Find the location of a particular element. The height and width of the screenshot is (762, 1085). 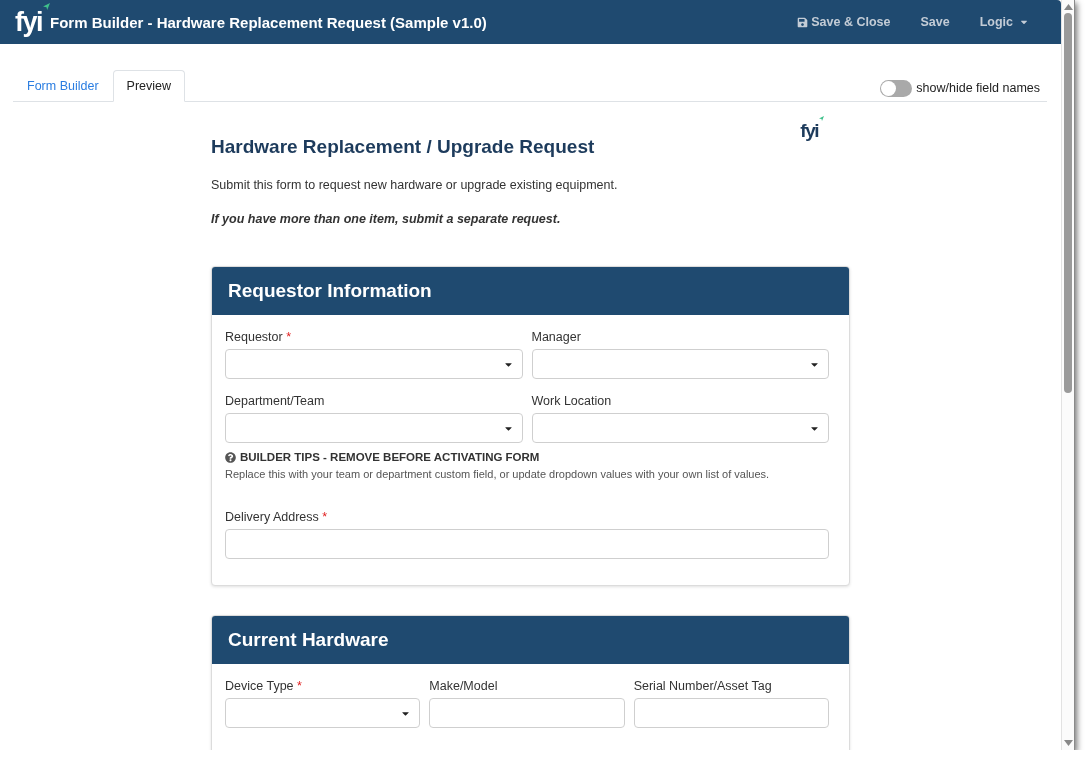

field-label: Work Location is located at coordinates (572, 401).